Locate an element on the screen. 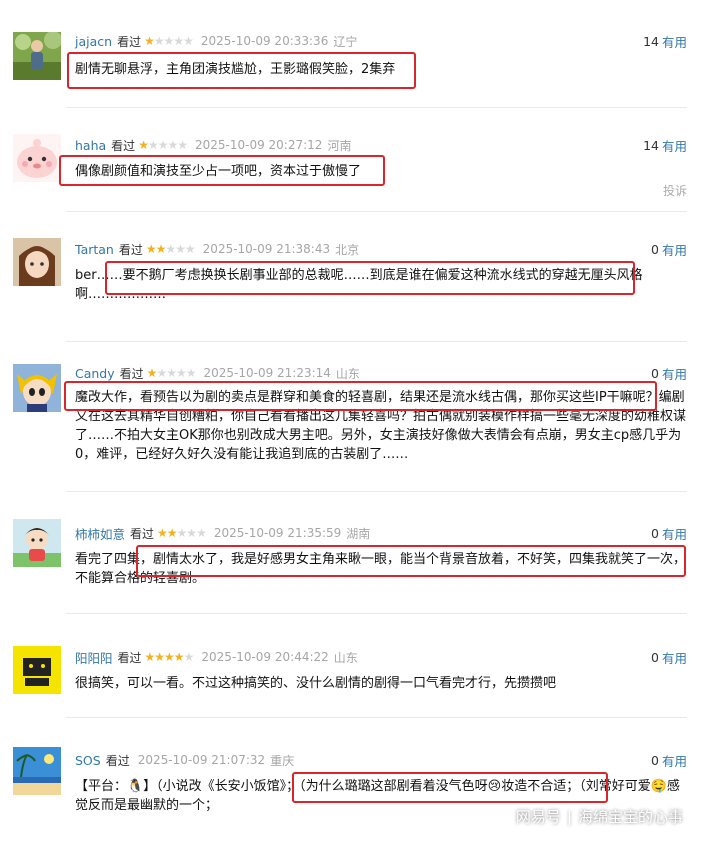 This screenshot has width=703, height=843. report-link: 投诉 is located at coordinates (675, 190).